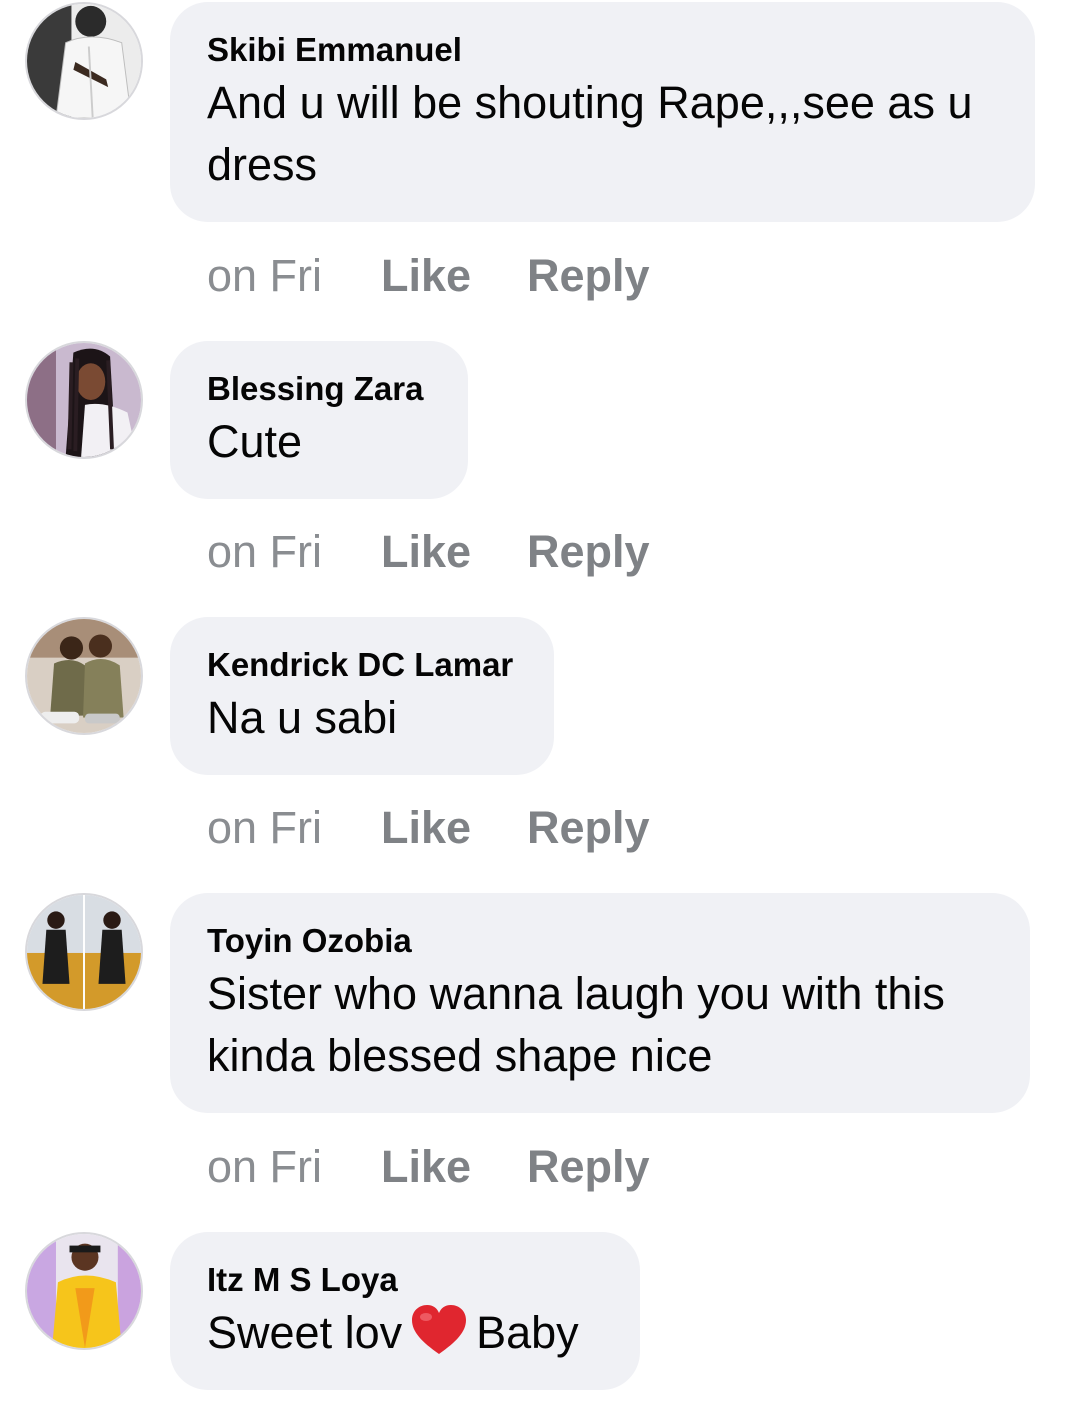 Image resolution: width=1080 pixels, height=1406 pixels. Describe the element at coordinates (319, 389) in the screenshot. I see `comment-author: Blessing Zara` at that location.